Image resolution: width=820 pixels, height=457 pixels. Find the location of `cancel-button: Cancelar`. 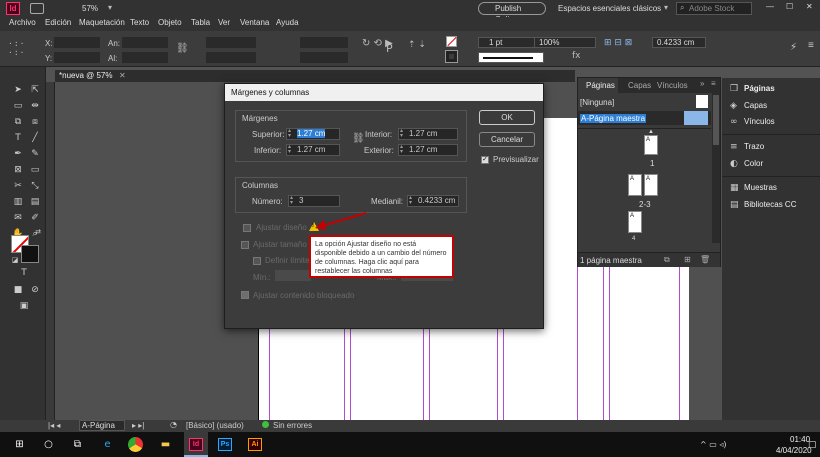

cancel-button: Cancelar is located at coordinates (507, 139).